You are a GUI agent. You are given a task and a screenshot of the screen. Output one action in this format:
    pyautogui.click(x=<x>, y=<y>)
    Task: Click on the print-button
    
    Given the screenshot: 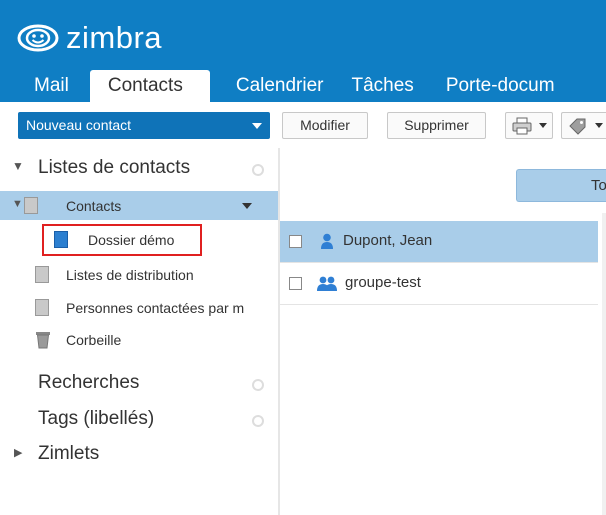 What is the action you would take?
    pyautogui.click(x=529, y=125)
    